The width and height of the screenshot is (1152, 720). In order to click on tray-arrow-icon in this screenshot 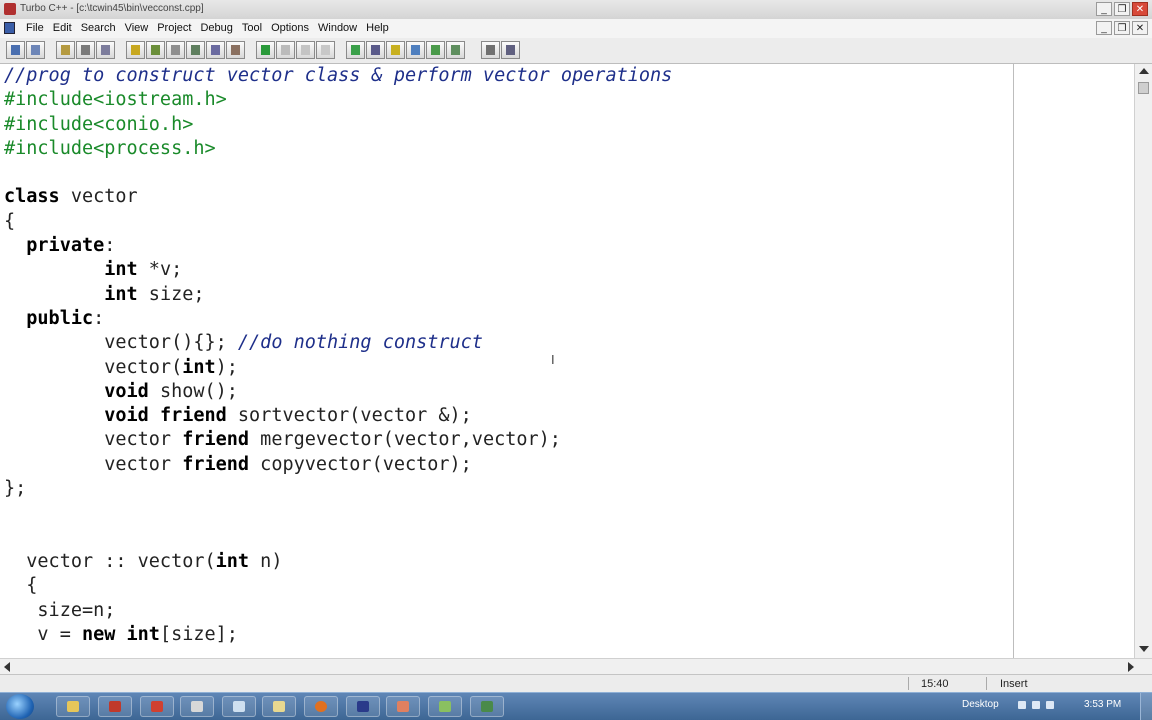, I will do `click(1022, 705)`.